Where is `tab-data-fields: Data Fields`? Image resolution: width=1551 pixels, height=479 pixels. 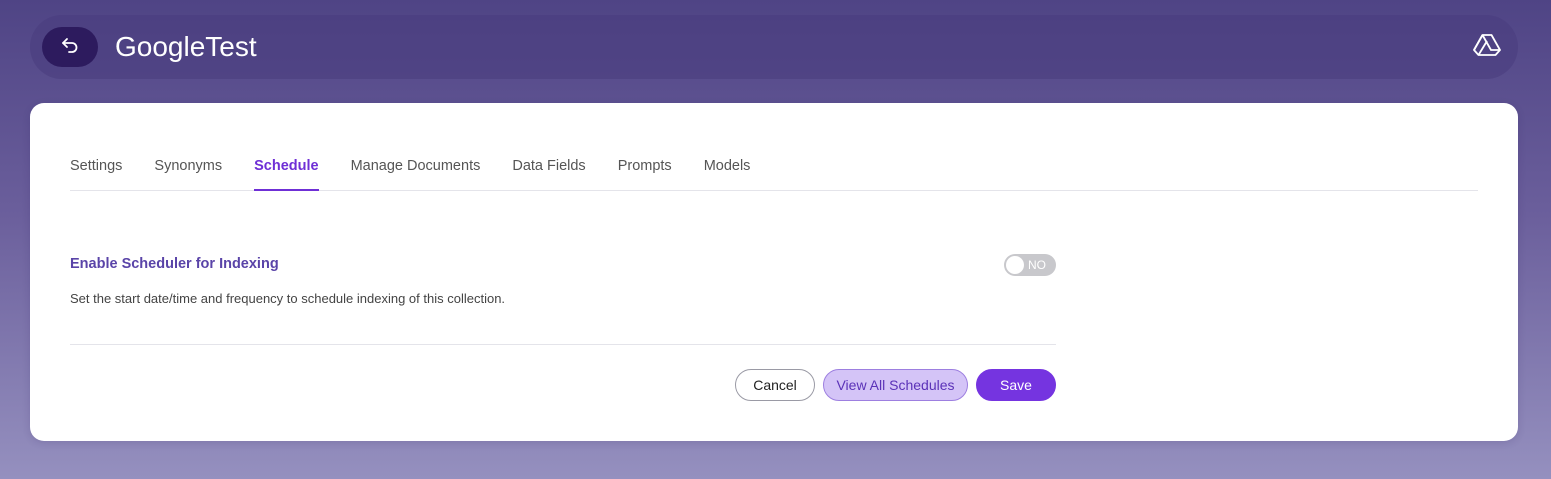 tab-data-fields: Data Fields is located at coordinates (548, 168).